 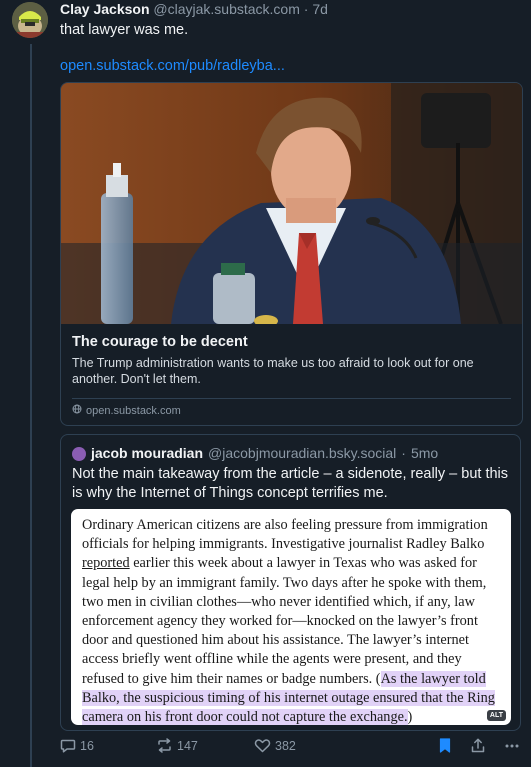 I want to click on bookmark-icon, so click(x=445, y=745).